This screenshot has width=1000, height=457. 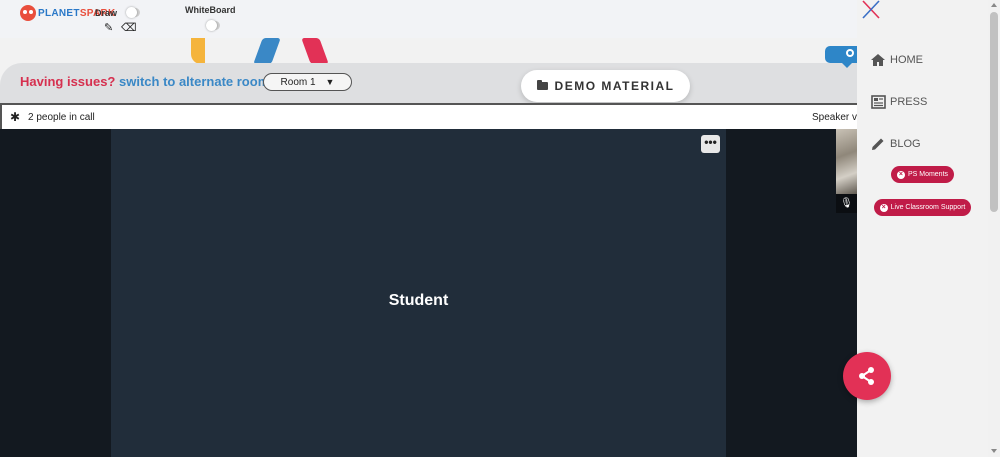 What do you see at coordinates (909, 102) in the screenshot?
I see `nav-press-label: PRESS` at bounding box center [909, 102].